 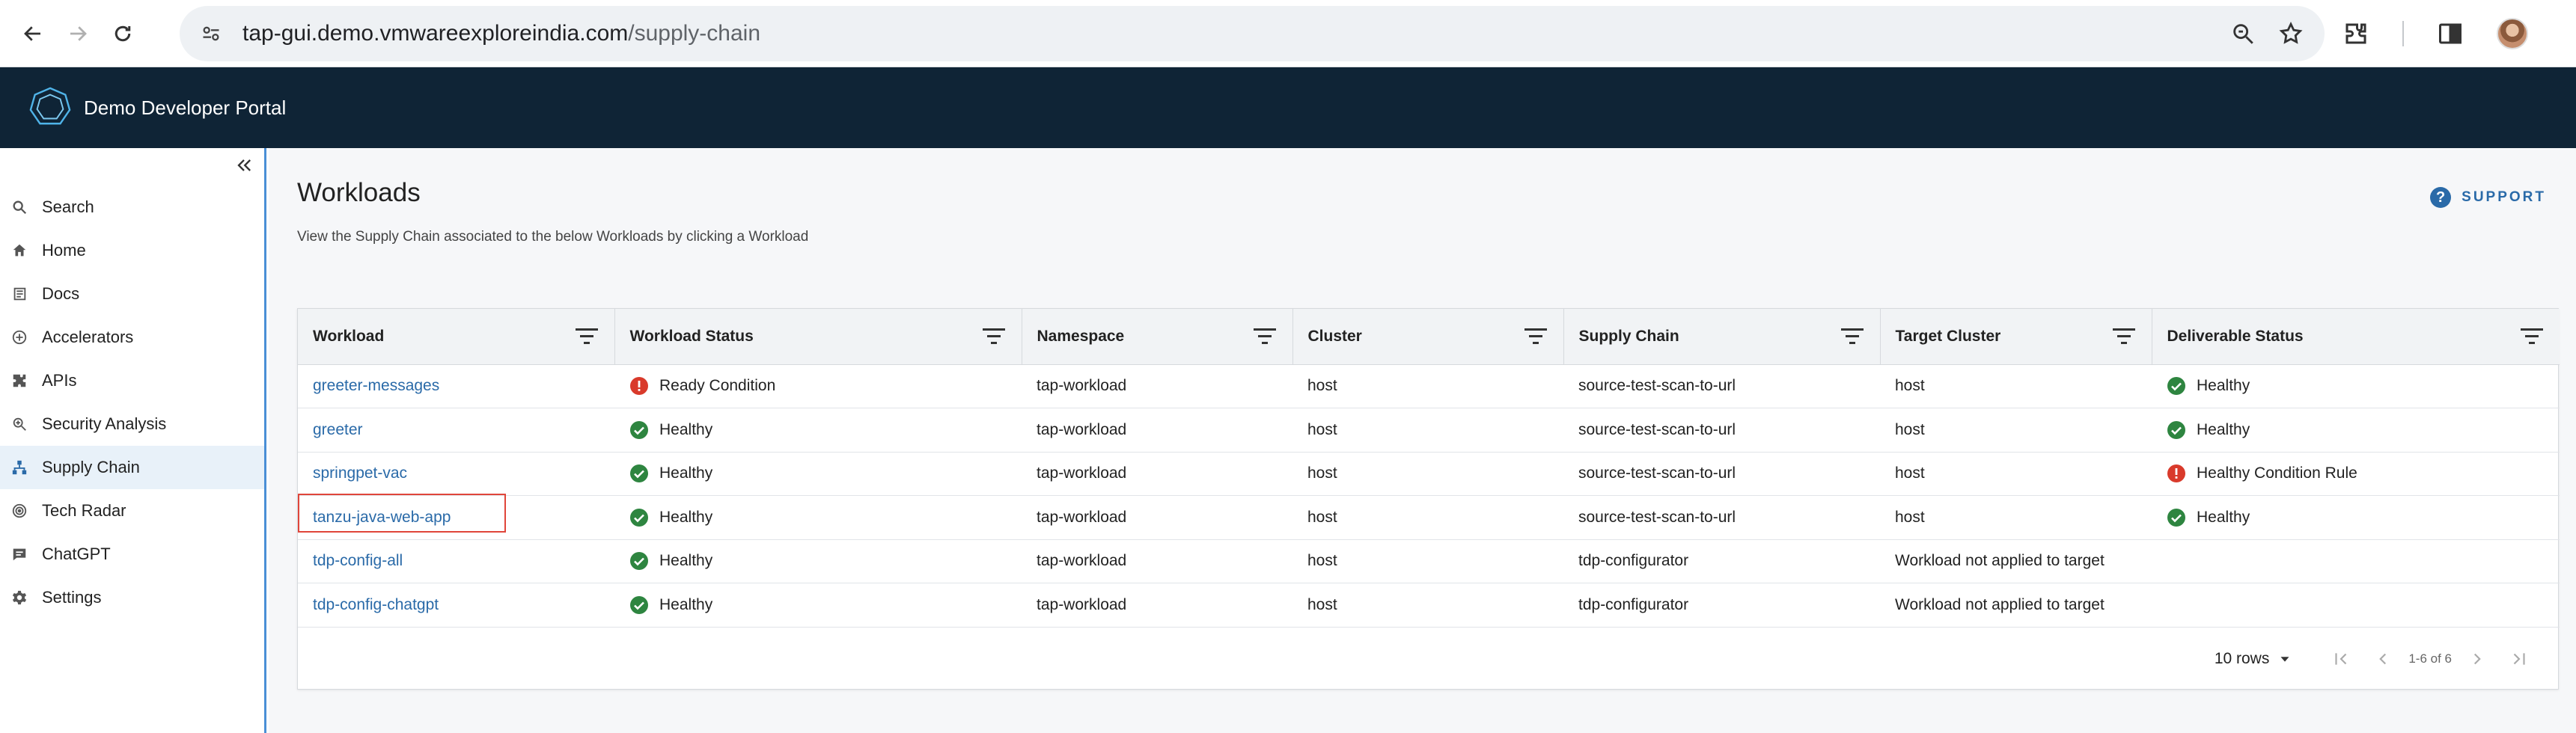 I want to click on site-settings-icon, so click(x=211, y=34).